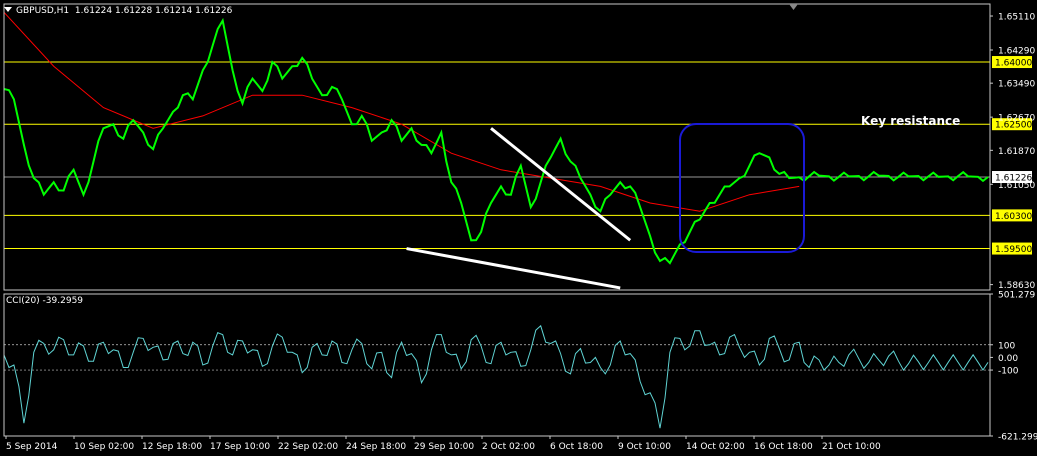  Describe the element at coordinates (715, 447) in the screenshot. I see `x-tick-label: 14 Oct 02:00` at that location.